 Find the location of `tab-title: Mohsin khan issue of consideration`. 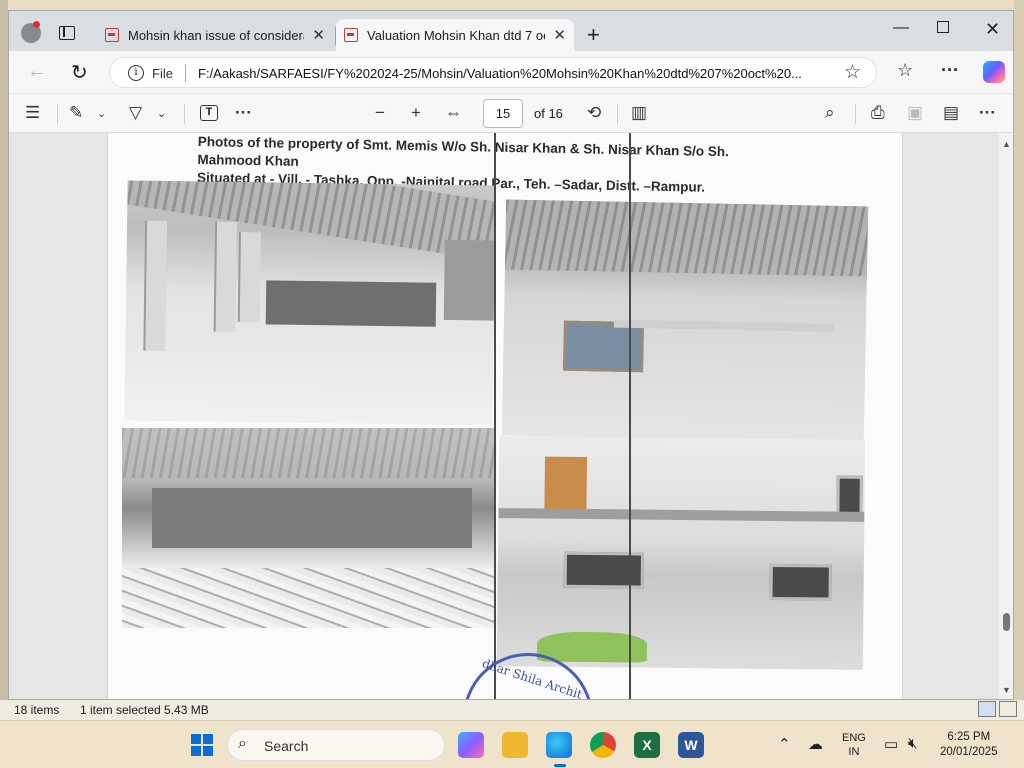

tab-title: Mohsin khan issue of consideration is located at coordinates (216, 35).